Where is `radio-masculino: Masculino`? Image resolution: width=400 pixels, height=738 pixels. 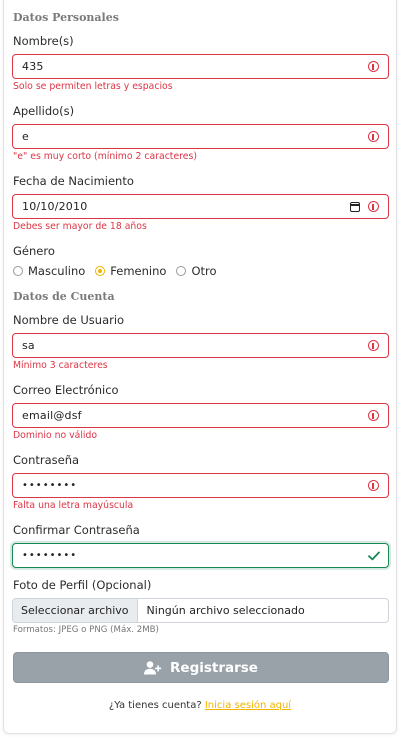 radio-masculino: Masculino is located at coordinates (49, 271).